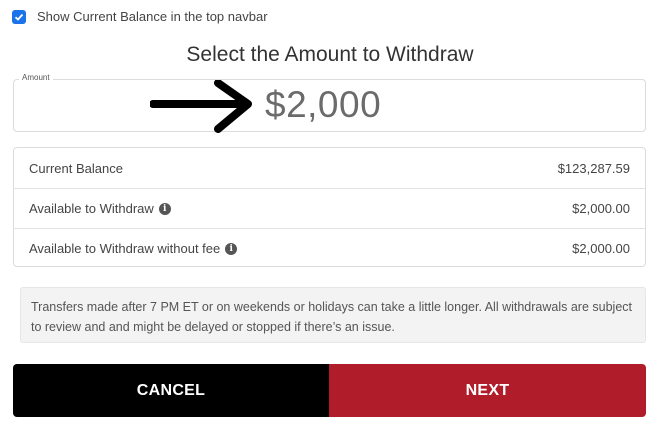 The width and height of the screenshot is (660, 433). I want to click on balance-row-available: Available to Withdraw i $2,000.00, so click(329, 208).